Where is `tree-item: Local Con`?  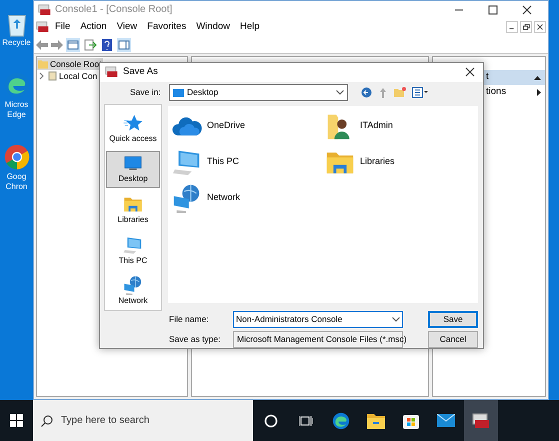
tree-item: Local Con is located at coordinates (78, 76).